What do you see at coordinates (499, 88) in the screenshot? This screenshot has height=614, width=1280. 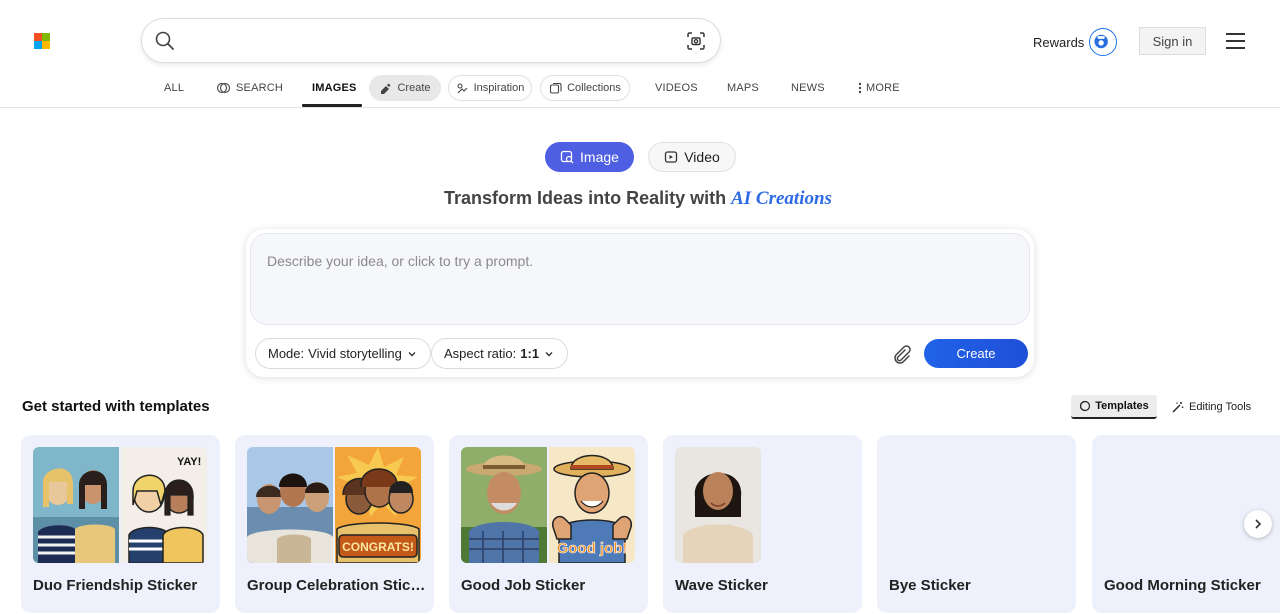 I see `tab-inspiration-label: Inspiration` at bounding box center [499, 88].